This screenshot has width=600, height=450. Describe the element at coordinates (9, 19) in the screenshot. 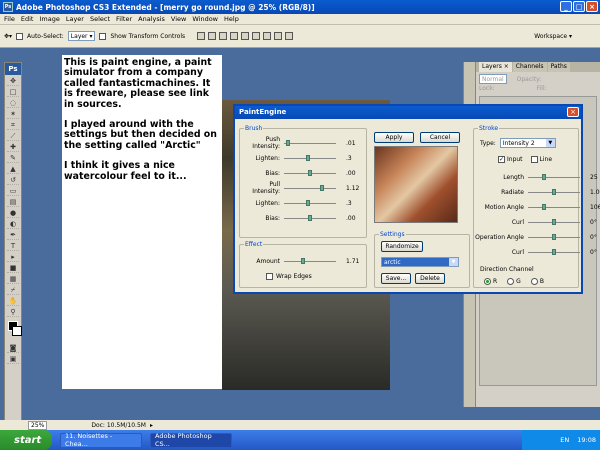

I see `menu-file: File` at that location.